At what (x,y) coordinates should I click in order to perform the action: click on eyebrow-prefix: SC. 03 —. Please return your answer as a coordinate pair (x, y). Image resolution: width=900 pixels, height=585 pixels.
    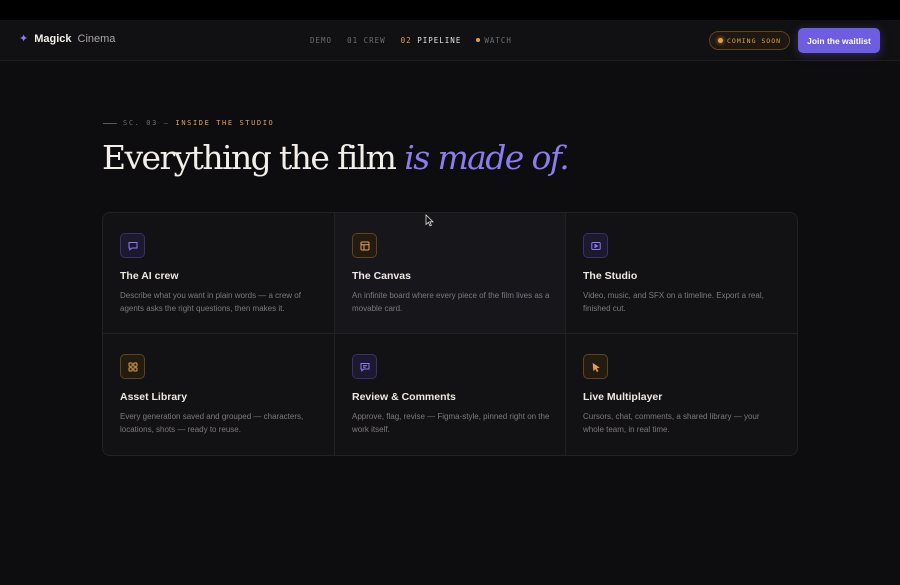
    Looking at the image, I should click on (146, 123).